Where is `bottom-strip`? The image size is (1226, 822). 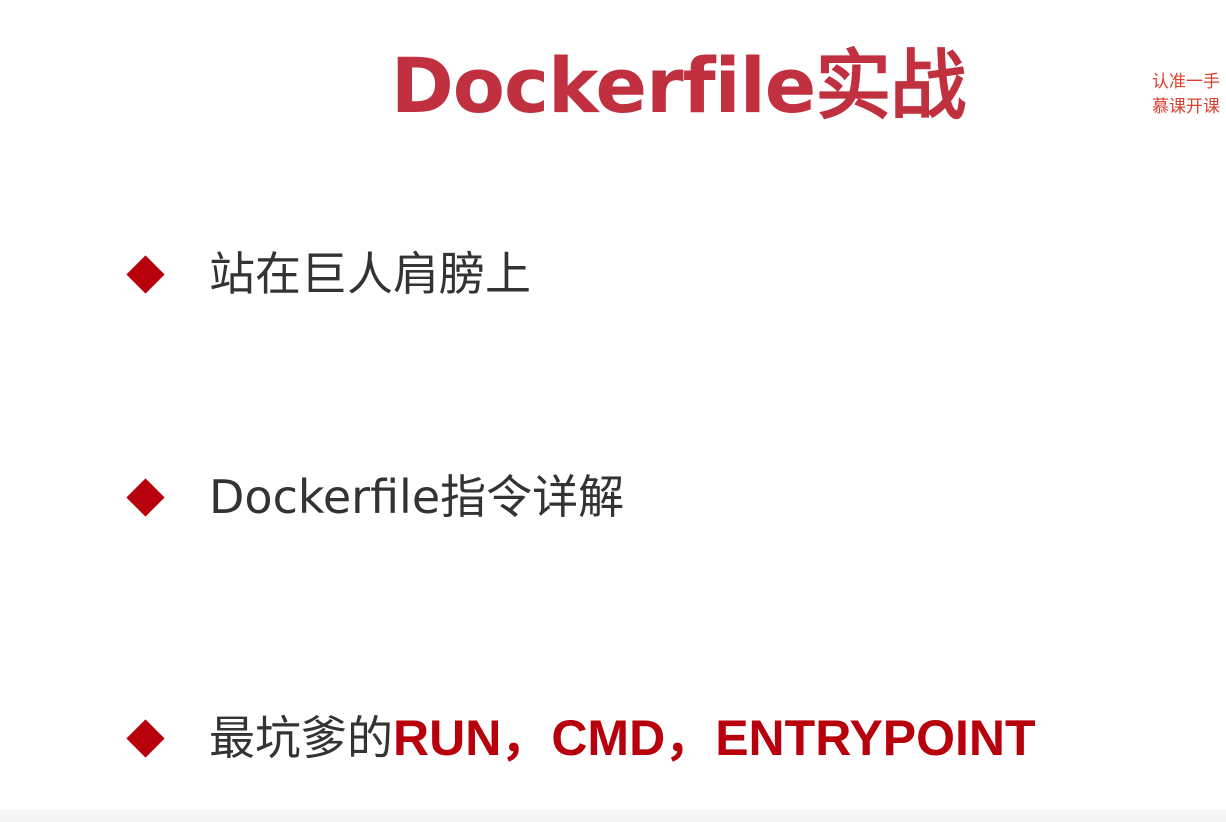
bottom-strip is located at coordinates (613, 816).